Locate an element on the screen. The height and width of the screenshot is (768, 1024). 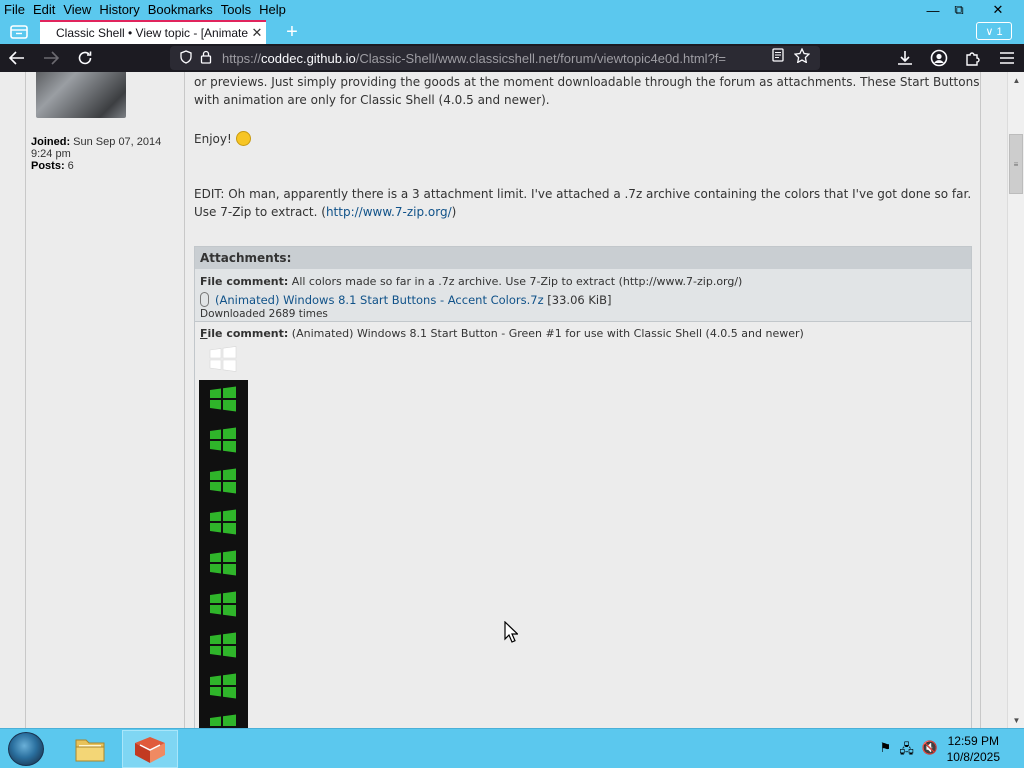
extensions-button is located at coordinates (973, 58).